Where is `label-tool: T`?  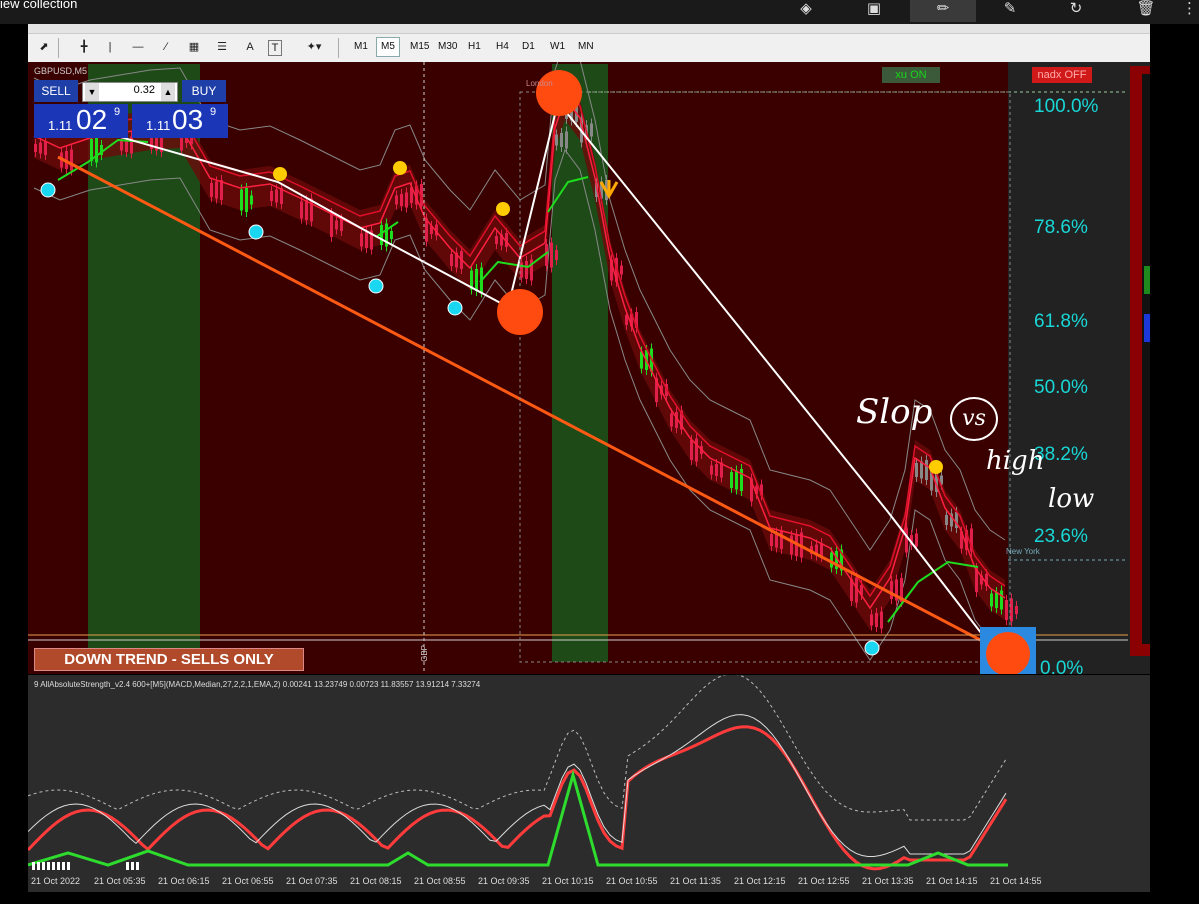
label-tool: T is located at coordinates (275, 48).